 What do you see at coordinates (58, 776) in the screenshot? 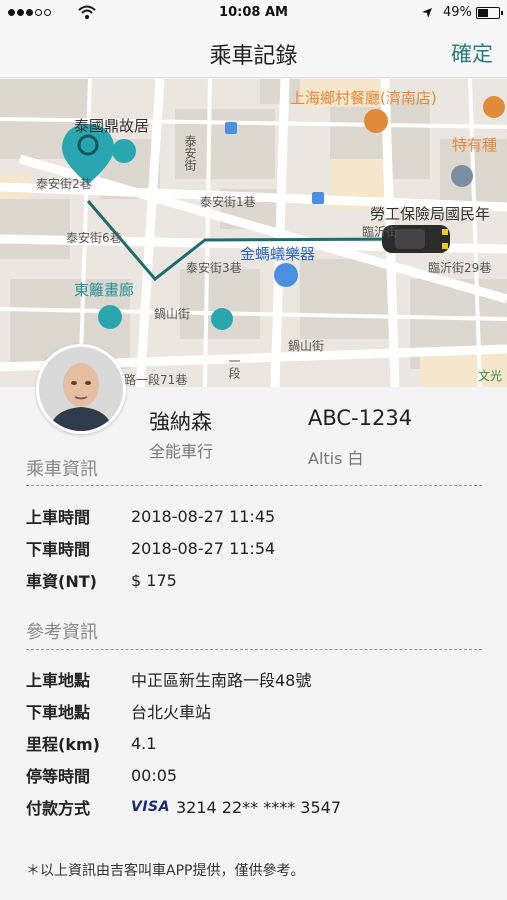
I see `info-key: 停等時間` at bounding box center [58, 776].